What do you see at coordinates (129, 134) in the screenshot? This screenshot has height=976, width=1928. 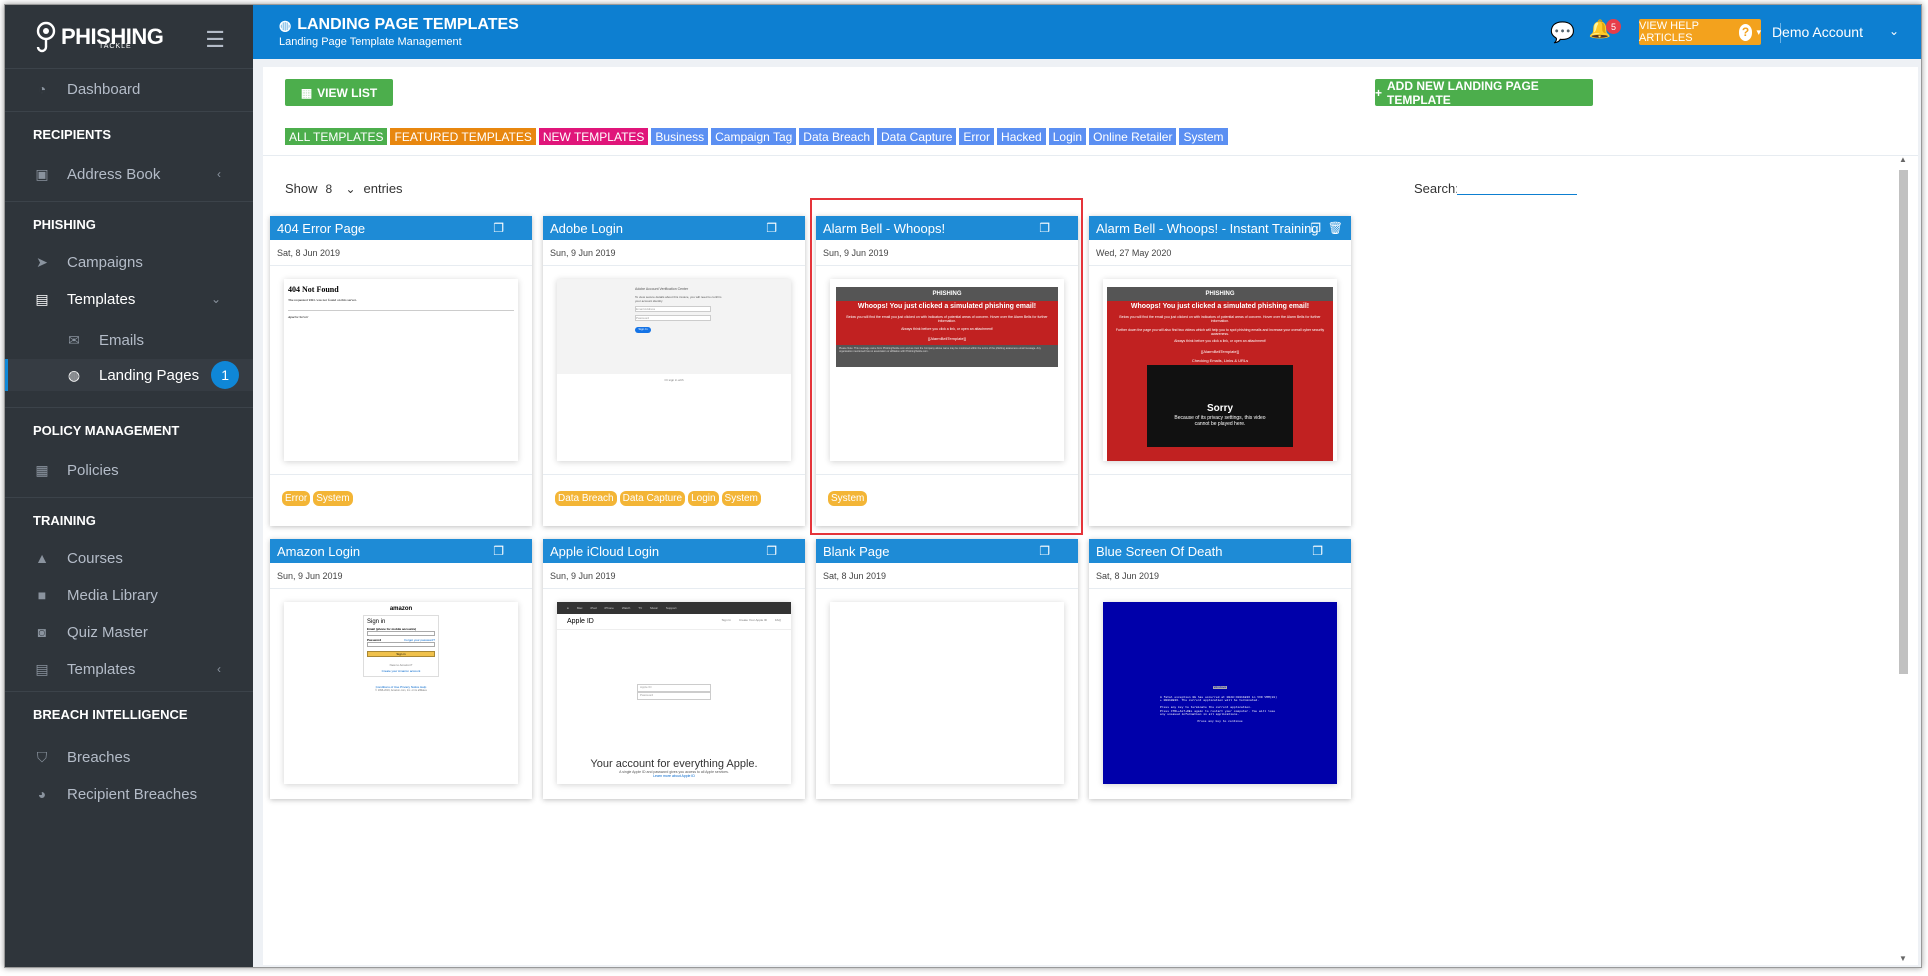 I see `section-recipients: RECIPIENTS` at bounding box center [129, 134].